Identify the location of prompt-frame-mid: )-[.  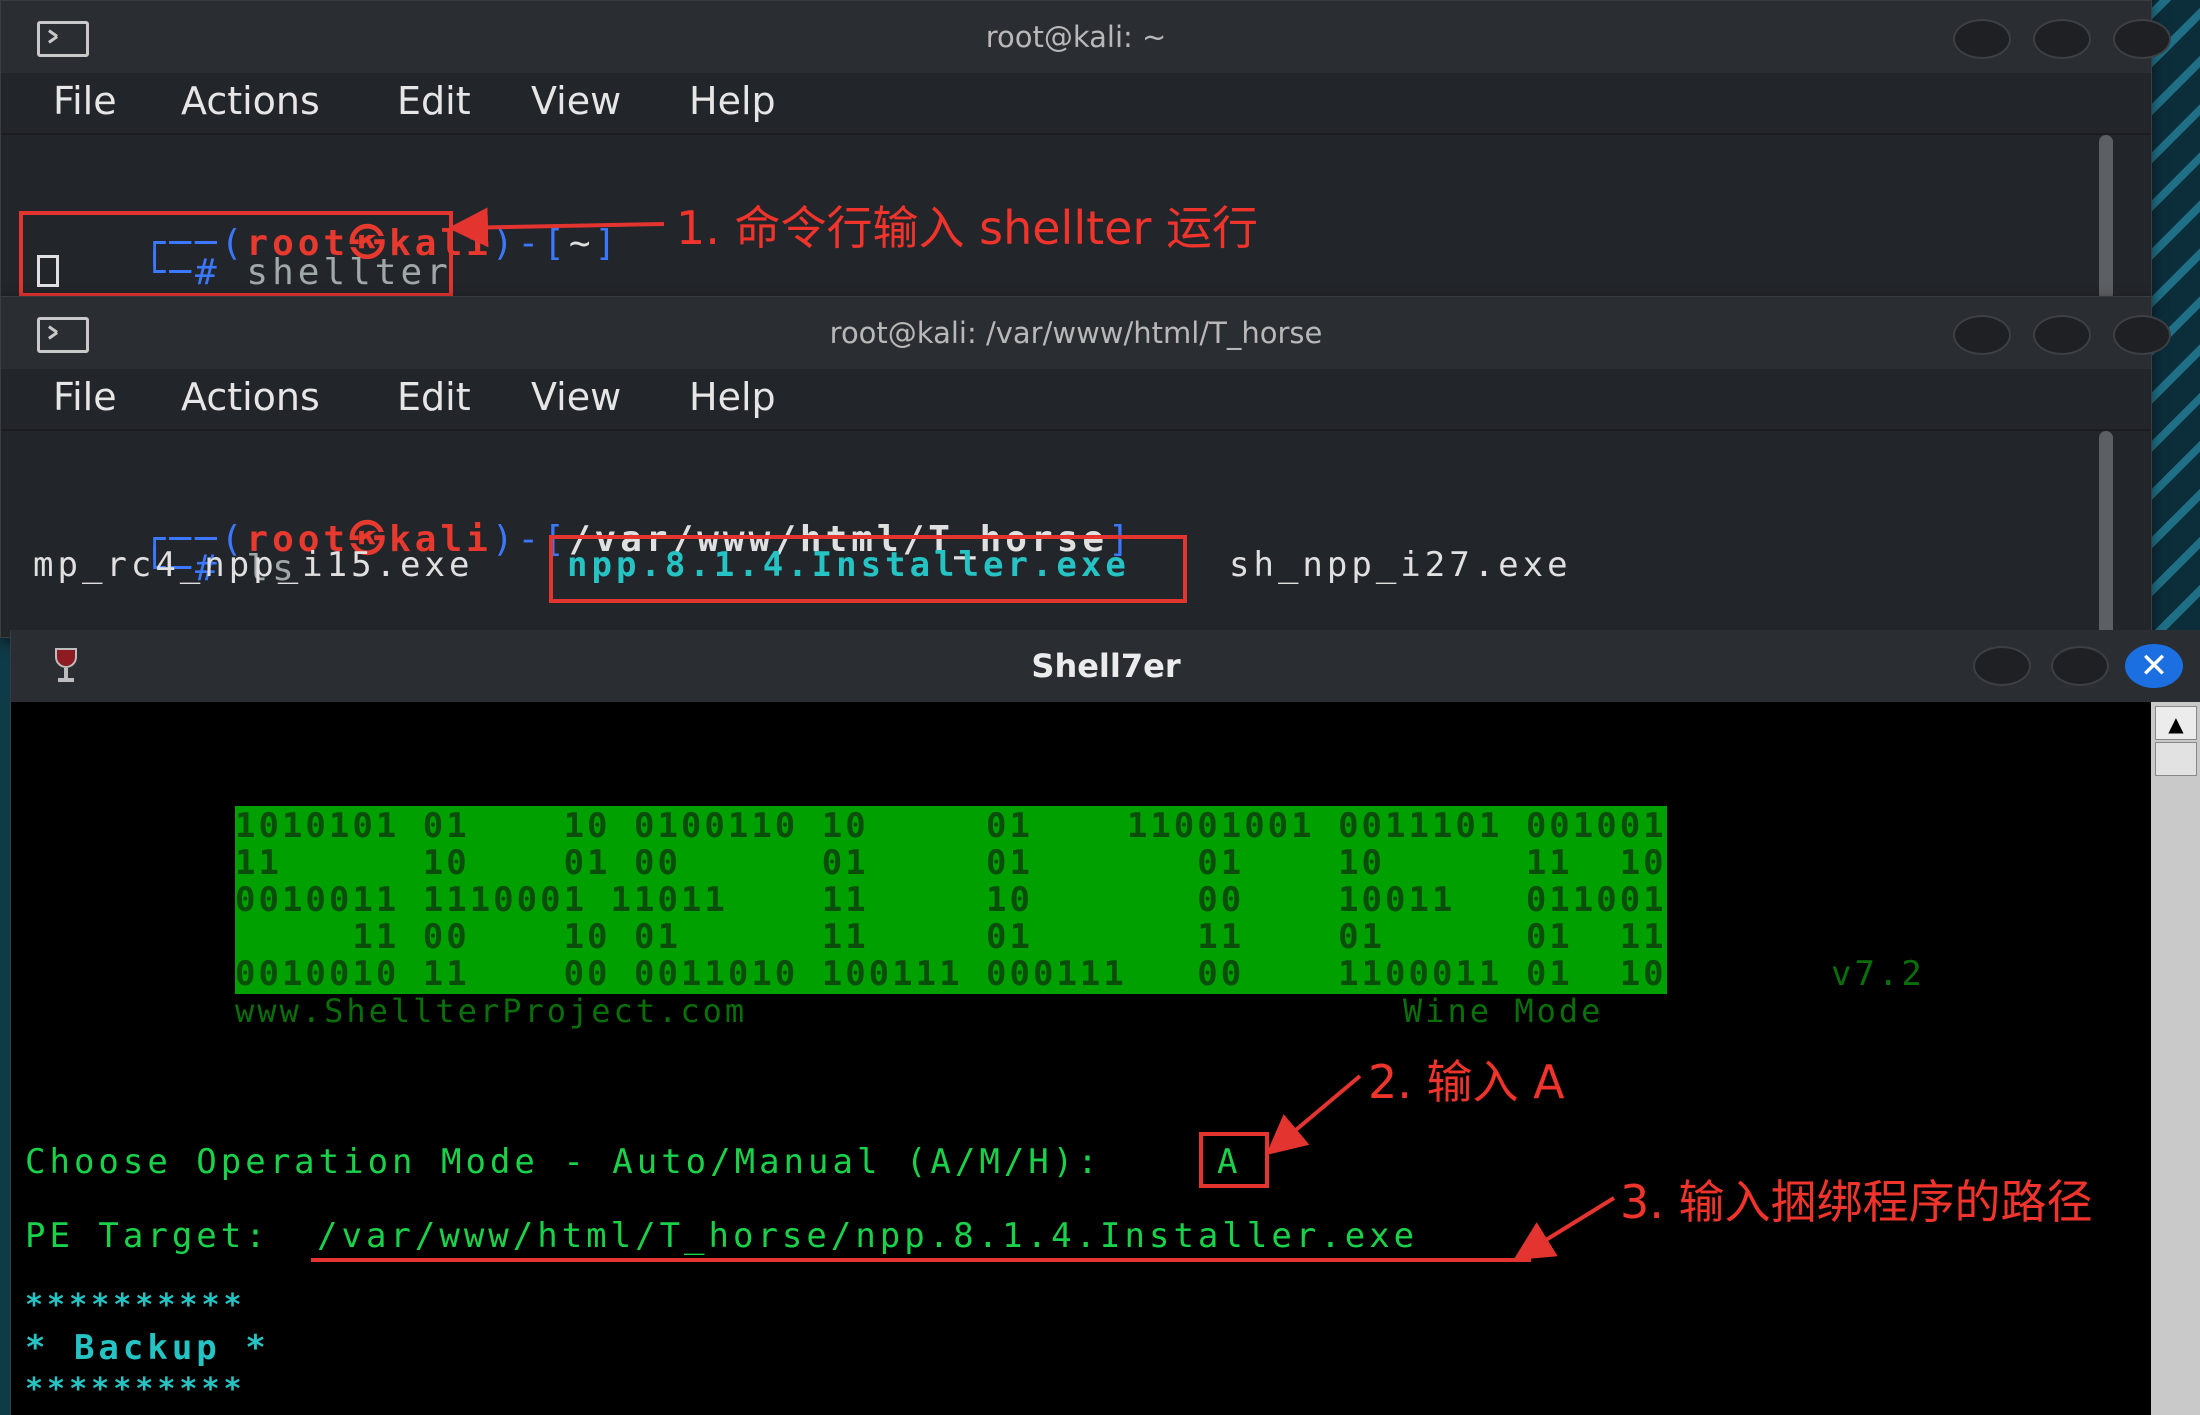
(530, 243).